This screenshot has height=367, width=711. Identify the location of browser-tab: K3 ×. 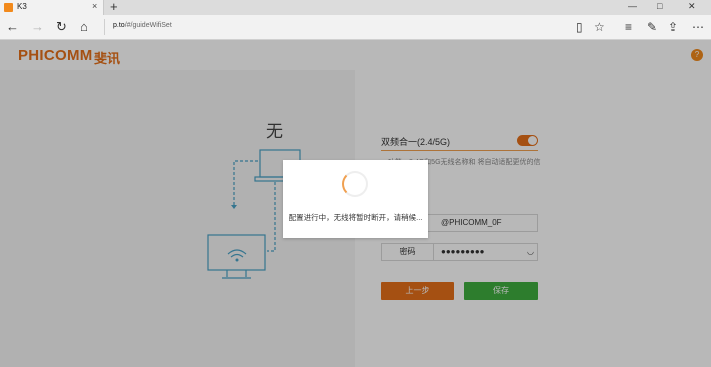
(52, 7).